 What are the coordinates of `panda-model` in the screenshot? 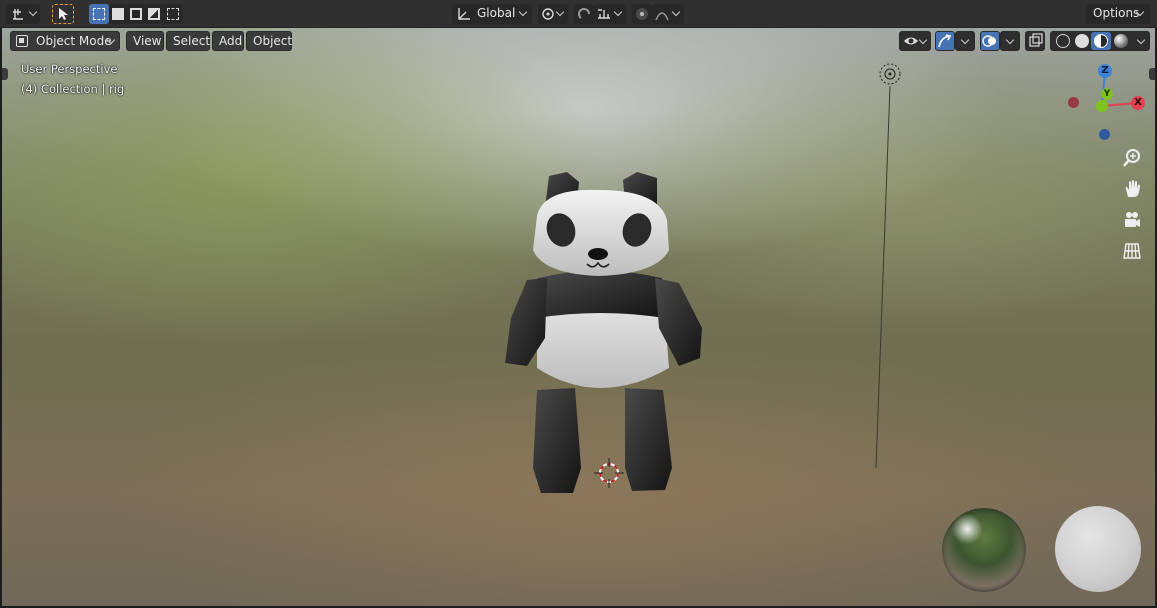 It's located at (602, 333).